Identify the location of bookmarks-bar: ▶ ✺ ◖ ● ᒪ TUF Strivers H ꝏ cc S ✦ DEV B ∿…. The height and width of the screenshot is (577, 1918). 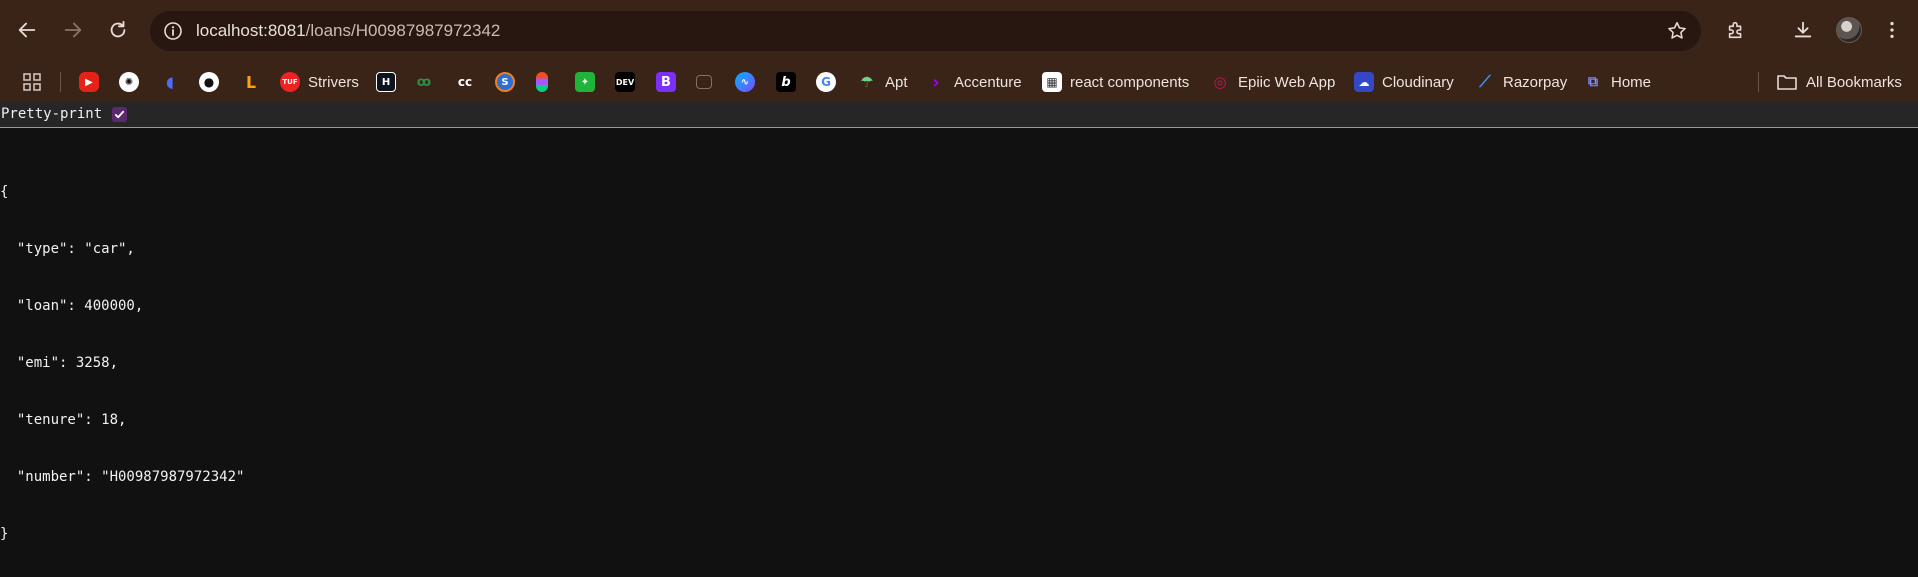
(959, 82).